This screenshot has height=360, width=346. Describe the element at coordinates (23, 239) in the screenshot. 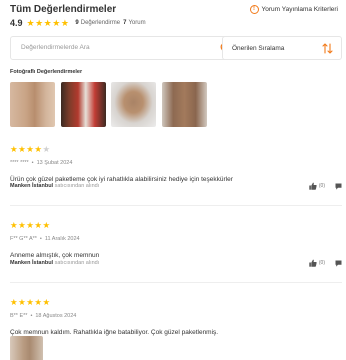

I see `review-author: F** G** A**` at that location.